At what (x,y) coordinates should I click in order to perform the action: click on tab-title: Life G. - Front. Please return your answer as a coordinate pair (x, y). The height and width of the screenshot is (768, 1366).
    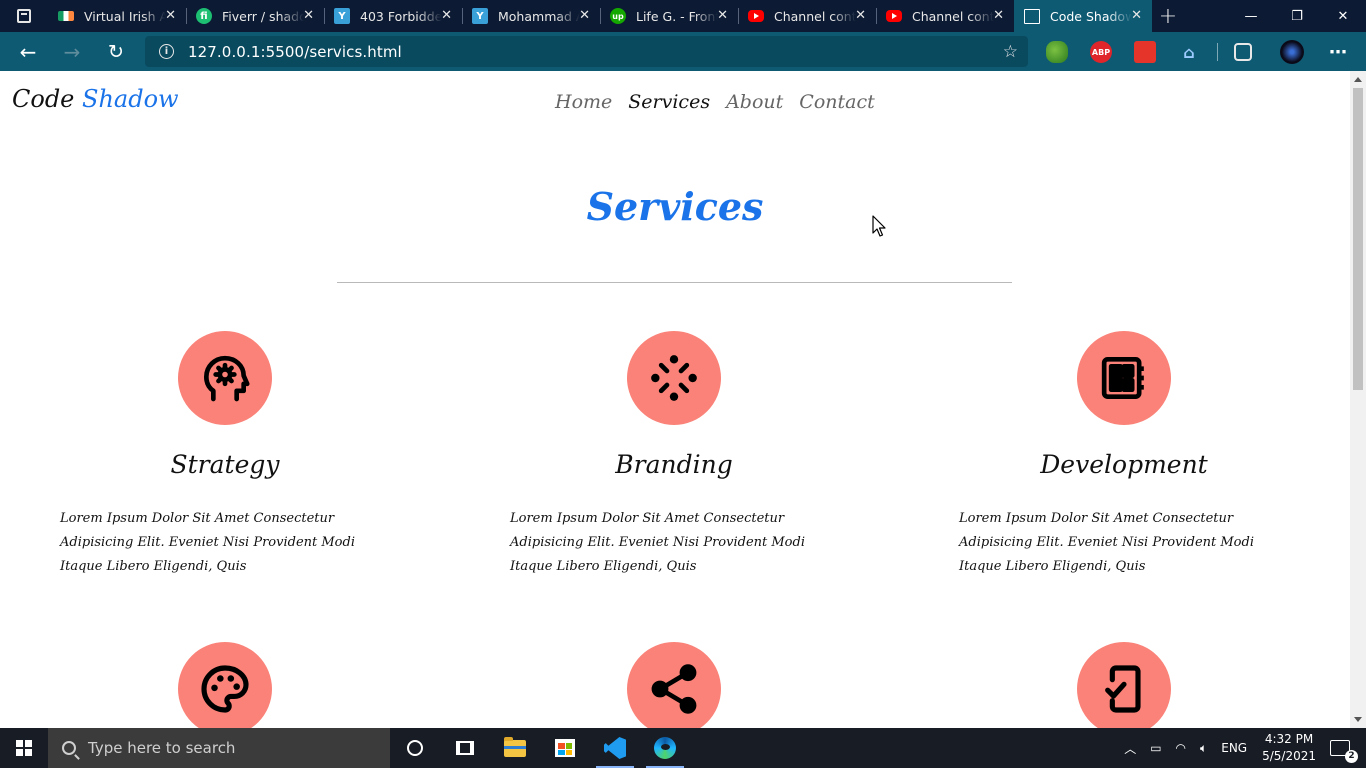
    Looking at the image, I should click on (677, 16).